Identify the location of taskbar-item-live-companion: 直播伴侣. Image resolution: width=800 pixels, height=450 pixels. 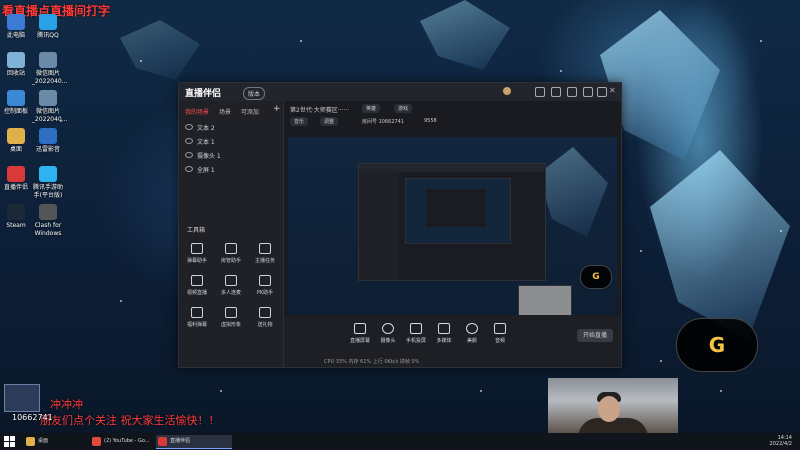
(194, 442).